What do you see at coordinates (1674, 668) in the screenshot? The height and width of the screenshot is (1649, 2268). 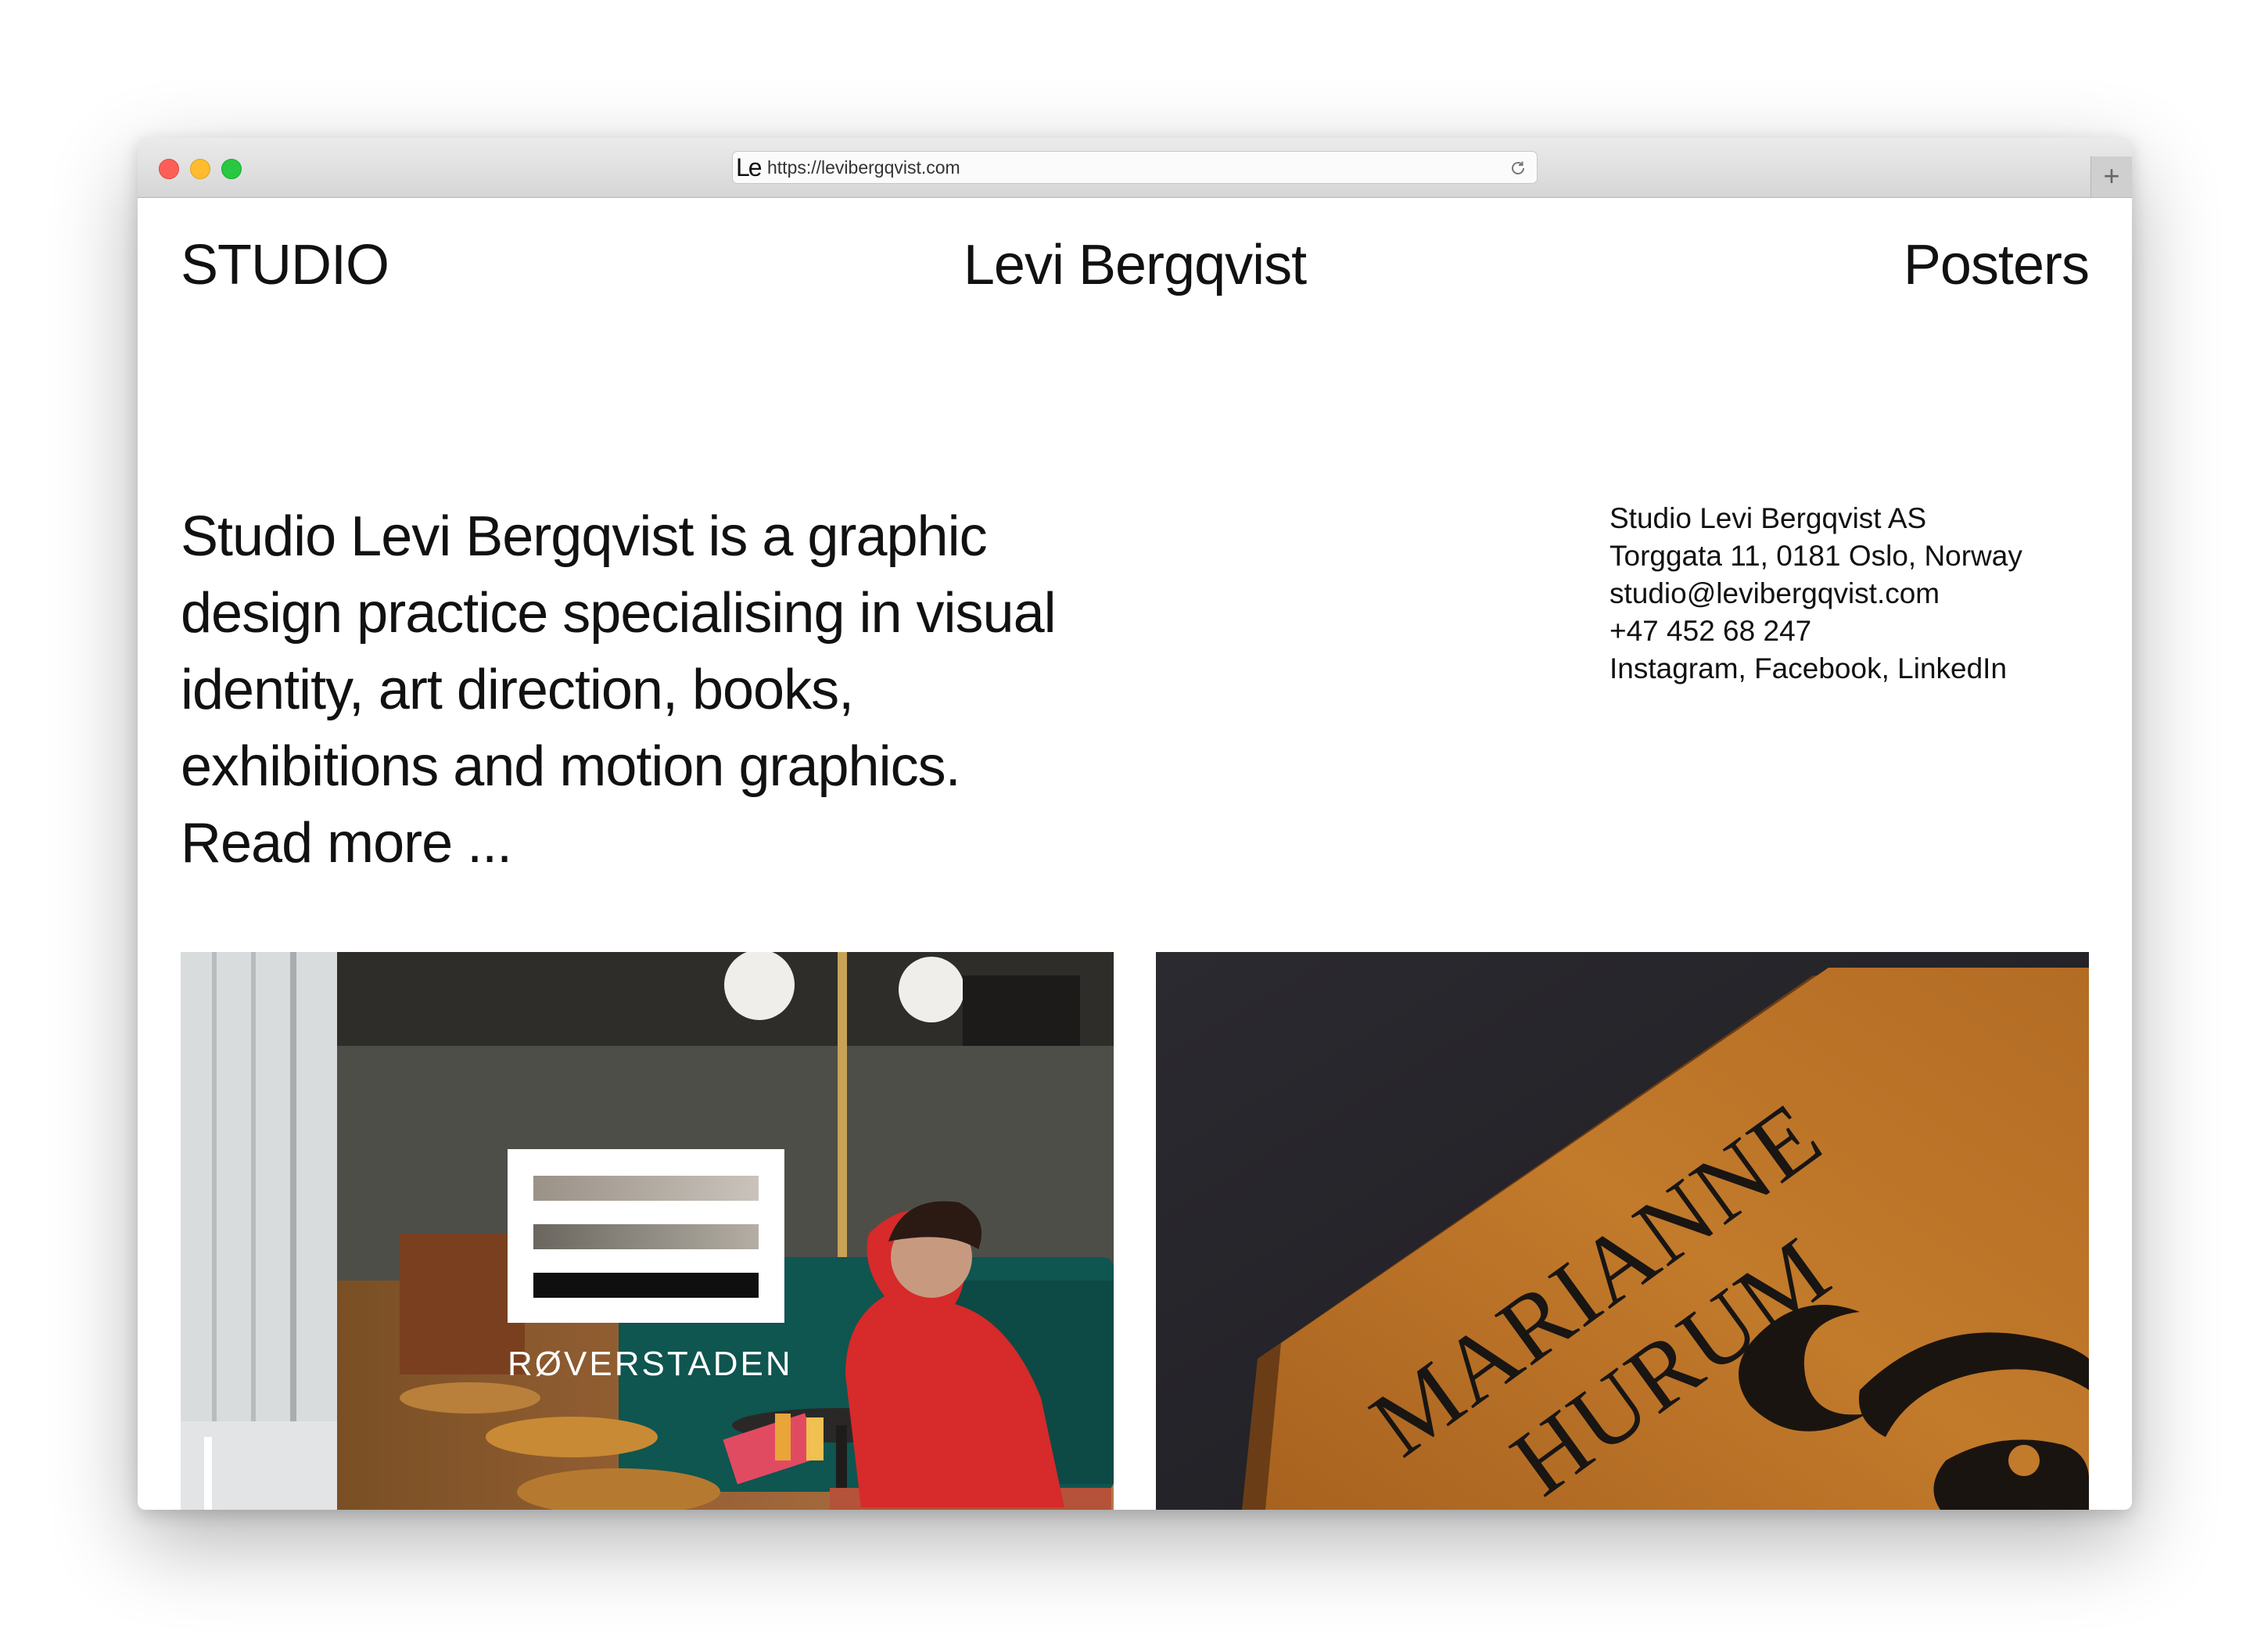 I see `instagram-link: Instagram` at bounding box center [1674, 668].